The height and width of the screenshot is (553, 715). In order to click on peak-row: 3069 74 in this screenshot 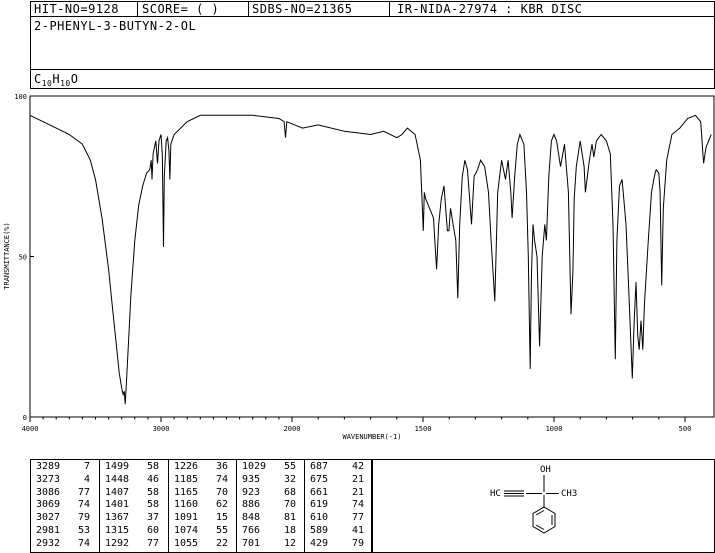, I will do `click(63, 505)`.